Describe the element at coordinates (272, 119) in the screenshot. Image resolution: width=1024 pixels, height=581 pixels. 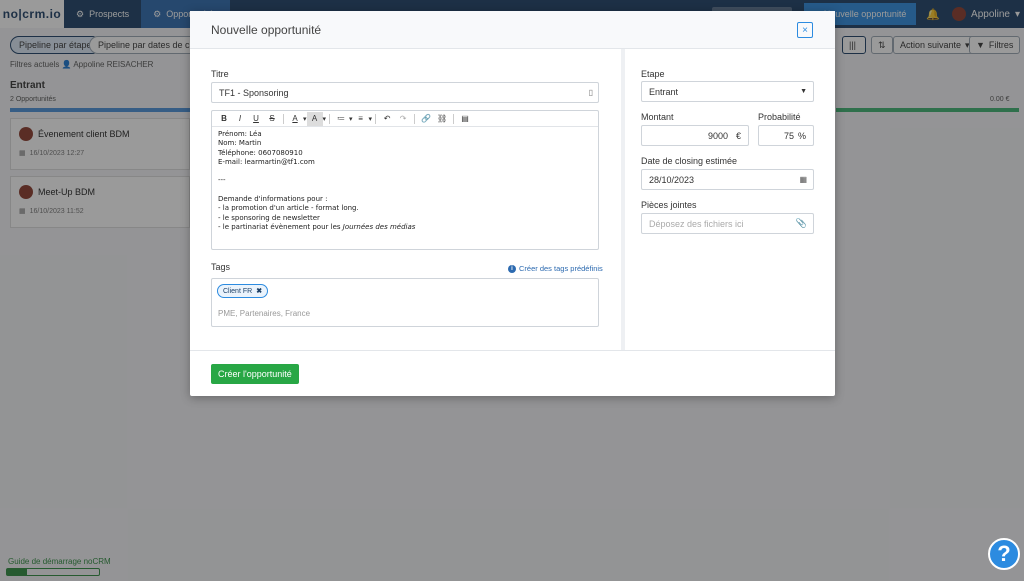
I see `strikethrough-button: S` at that location.